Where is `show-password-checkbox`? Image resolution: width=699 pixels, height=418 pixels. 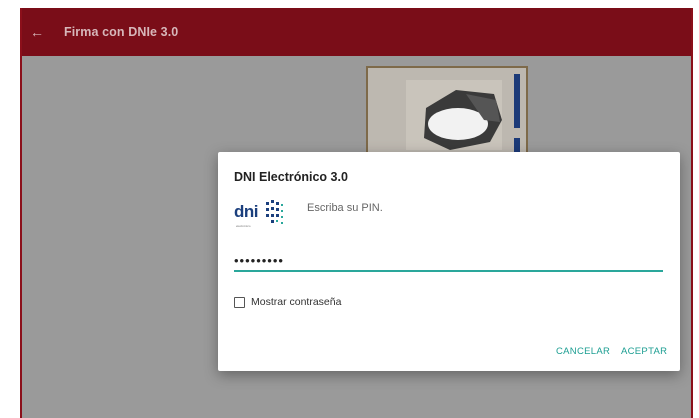
show-password-checkbox is located at coordinates (239, 302).